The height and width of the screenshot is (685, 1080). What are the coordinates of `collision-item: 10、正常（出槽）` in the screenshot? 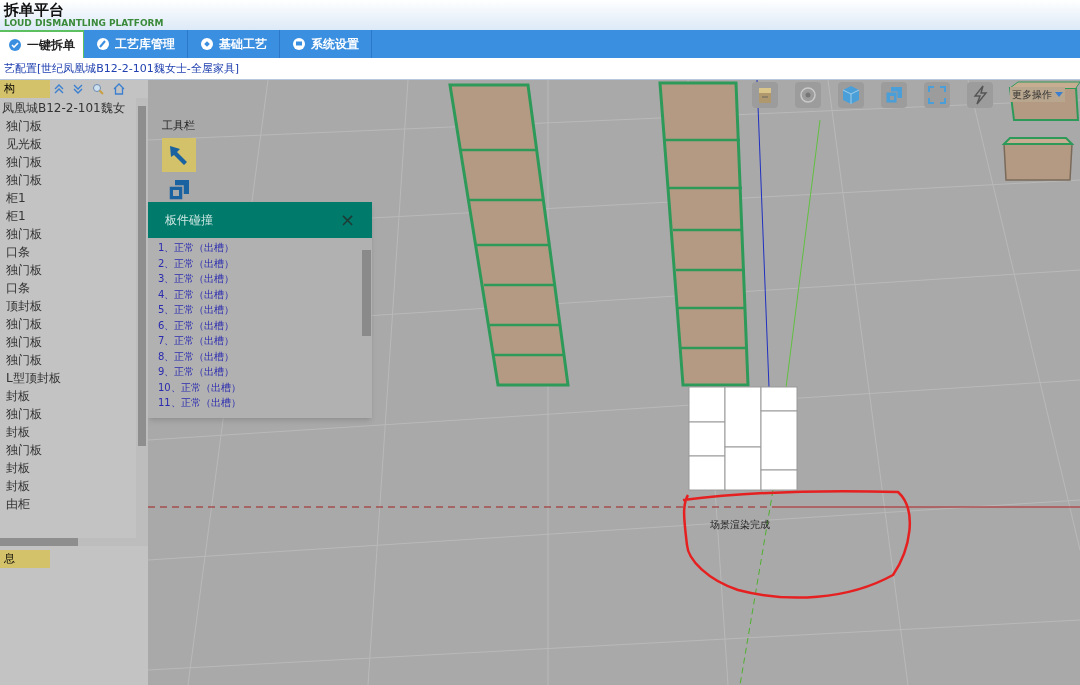 It's located at (199, 387).